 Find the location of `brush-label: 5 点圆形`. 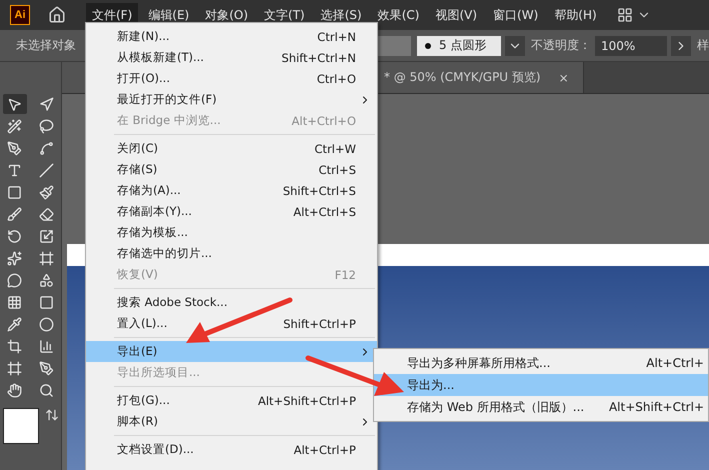

brush-label: 5 点圆形 is located at coordinates (462, 45).